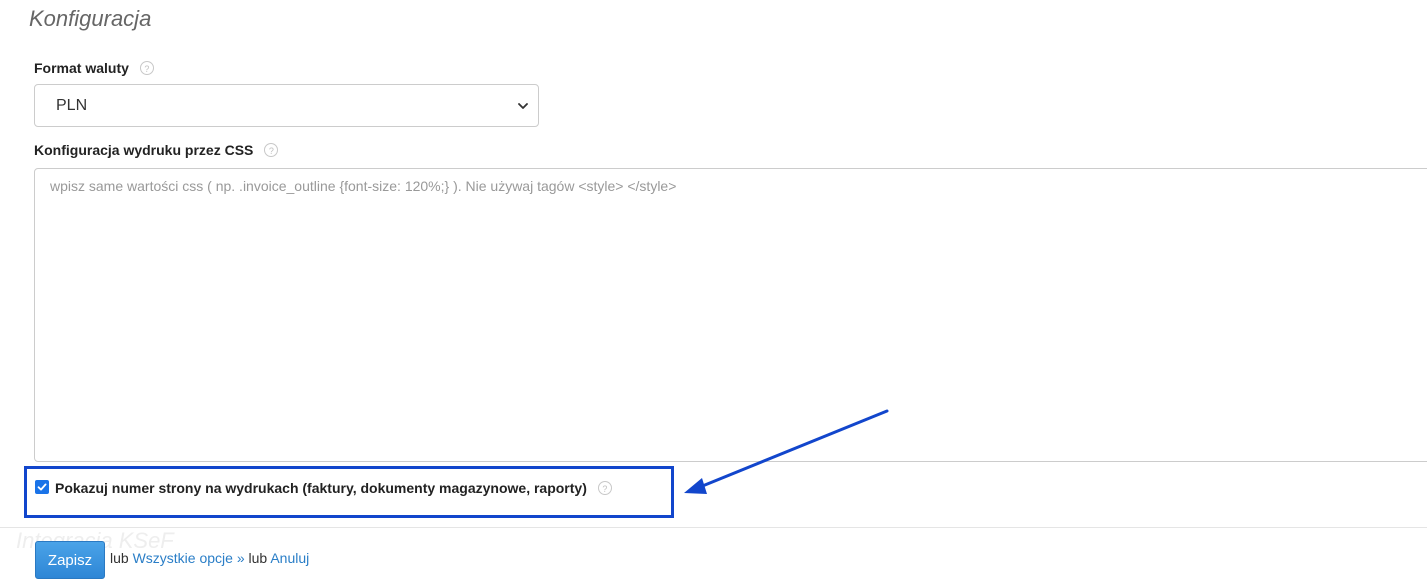 The height and width of the screenshot is (585, 1427). I want to click on footer-links: lub Wszystkie opcje » lub Anuluj, so click(209, 558).